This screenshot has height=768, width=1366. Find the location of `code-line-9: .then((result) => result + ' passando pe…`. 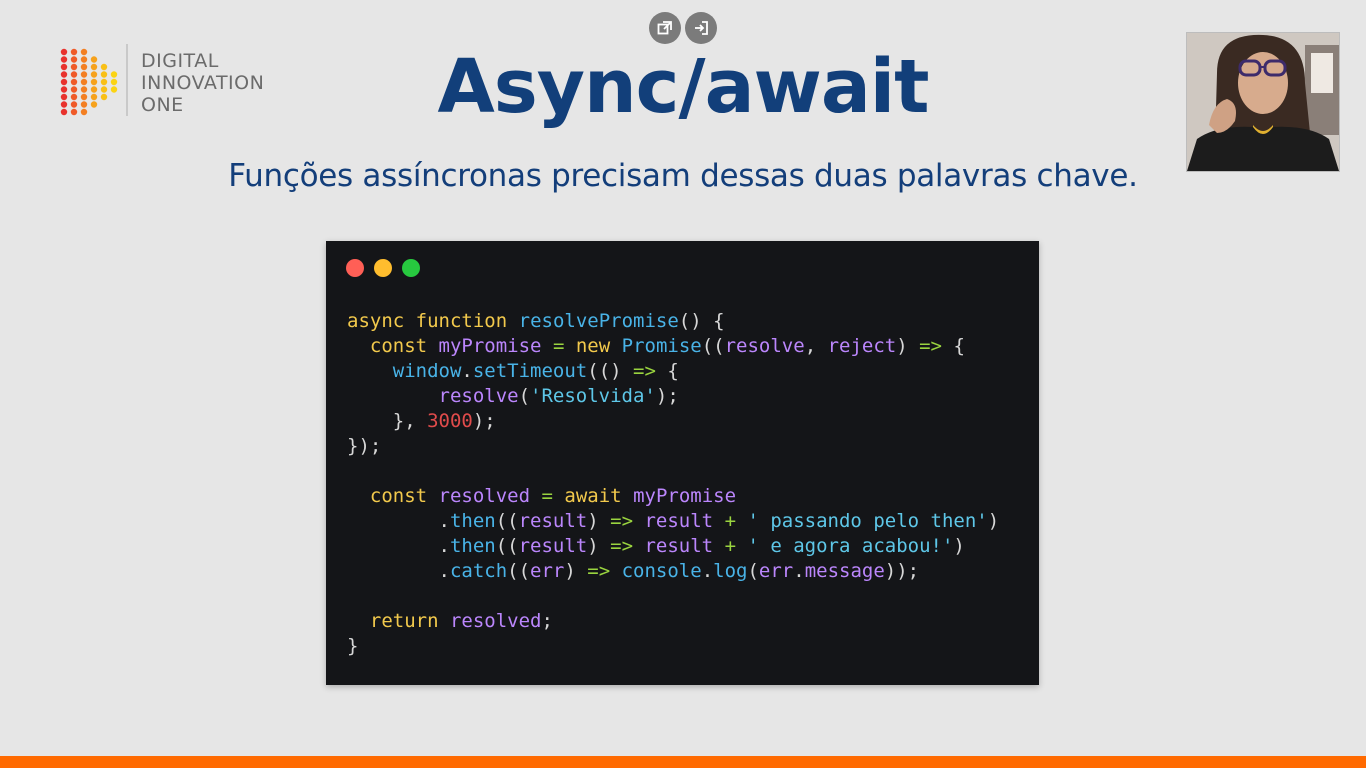

code-line-9: .then((result) => result + ' passando pe… is located at coordinates (673, 521).